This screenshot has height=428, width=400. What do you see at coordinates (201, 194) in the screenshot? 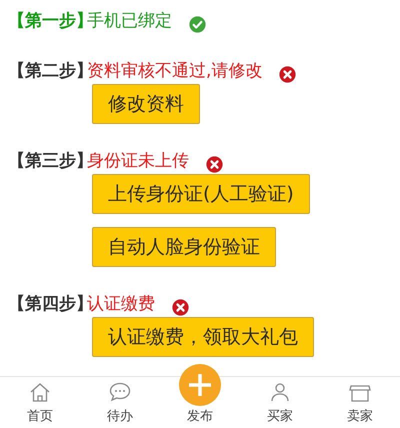
I see `action-button: 上传身份证(人工验证)` at bounding box center [201, 194].